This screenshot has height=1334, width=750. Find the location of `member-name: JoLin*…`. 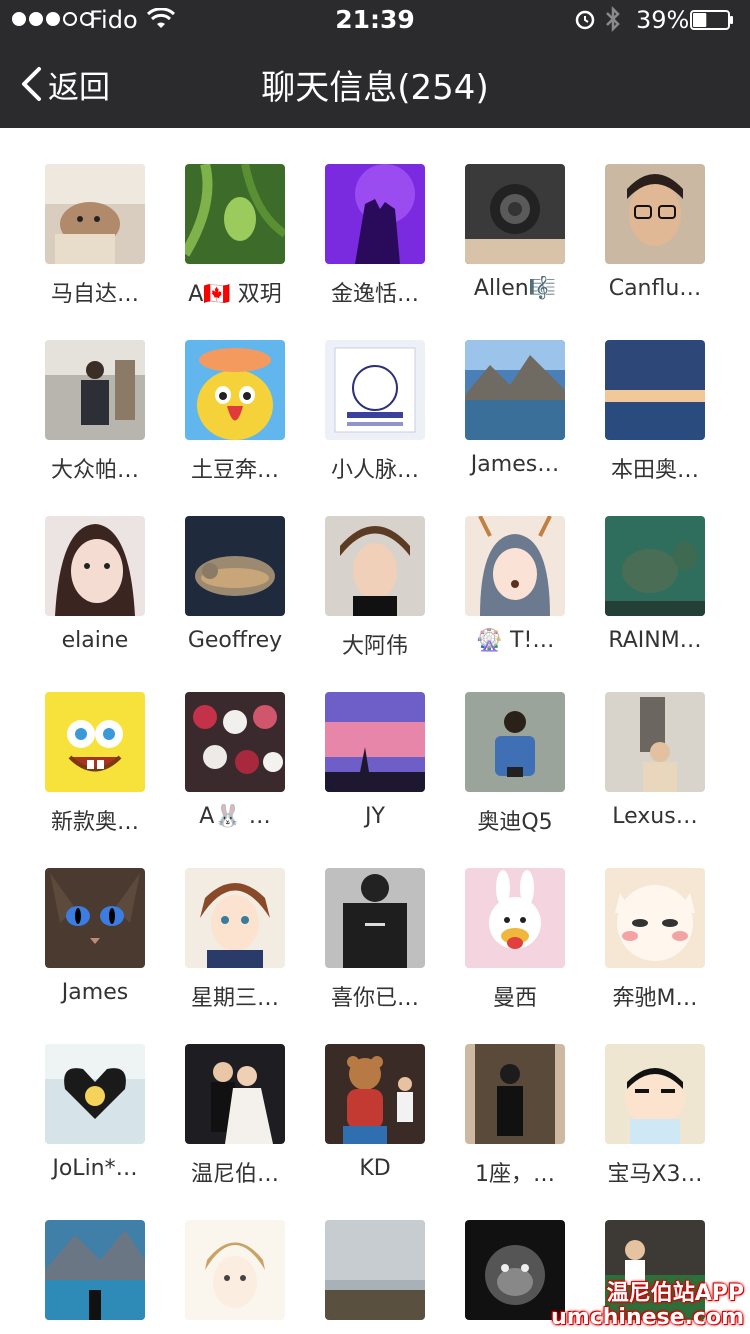

member-name: JoLin*… is located at coordinates (95, 1168).